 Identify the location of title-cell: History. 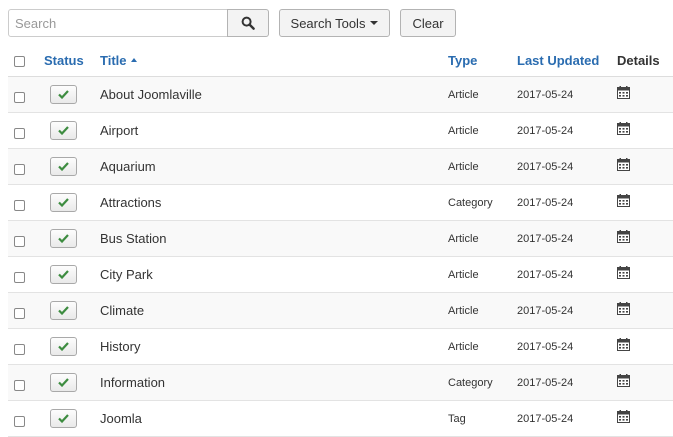
(120, 346).